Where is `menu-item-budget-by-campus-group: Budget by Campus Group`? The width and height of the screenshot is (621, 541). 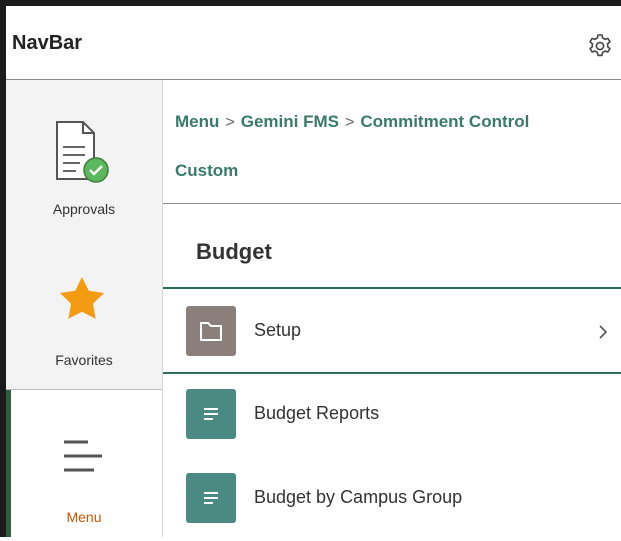 menu-item-budget-by-campus-group: Budget by Campus Group is located at coordinates (392, 499).